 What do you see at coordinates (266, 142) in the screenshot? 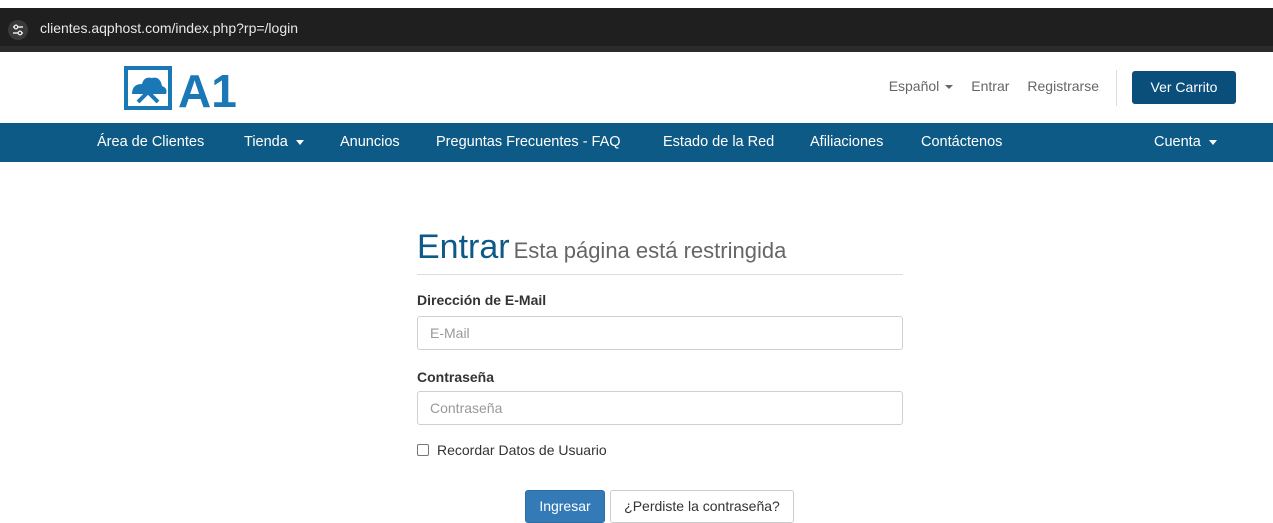
I see `nav-item-store-label: Tienda` at bounding box center [266, 142].